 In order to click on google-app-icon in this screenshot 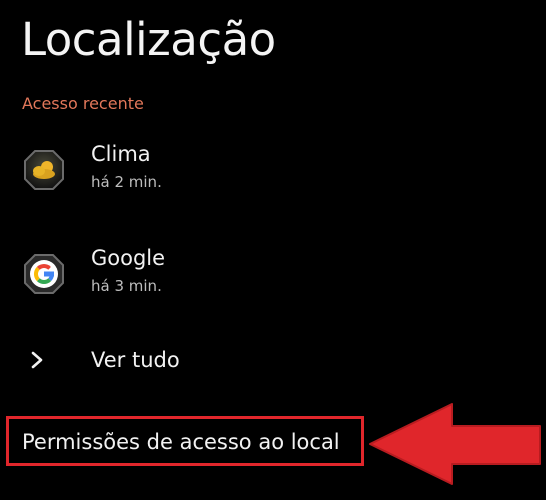, I will do `click(44, 274)`.